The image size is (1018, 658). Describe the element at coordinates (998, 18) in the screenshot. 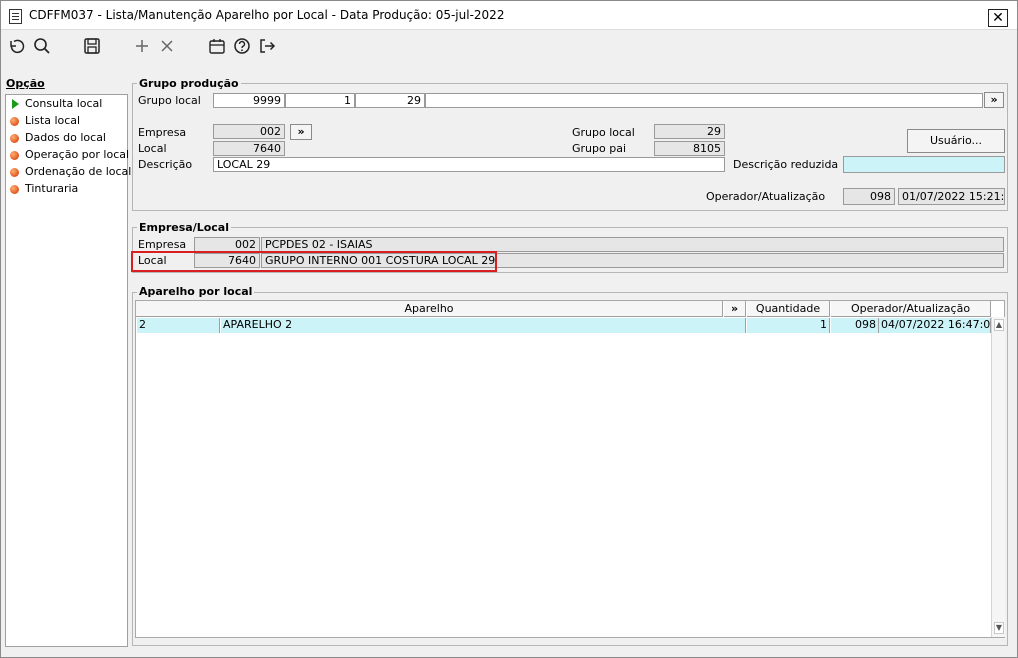

I see `close-button: ✕` at that location.